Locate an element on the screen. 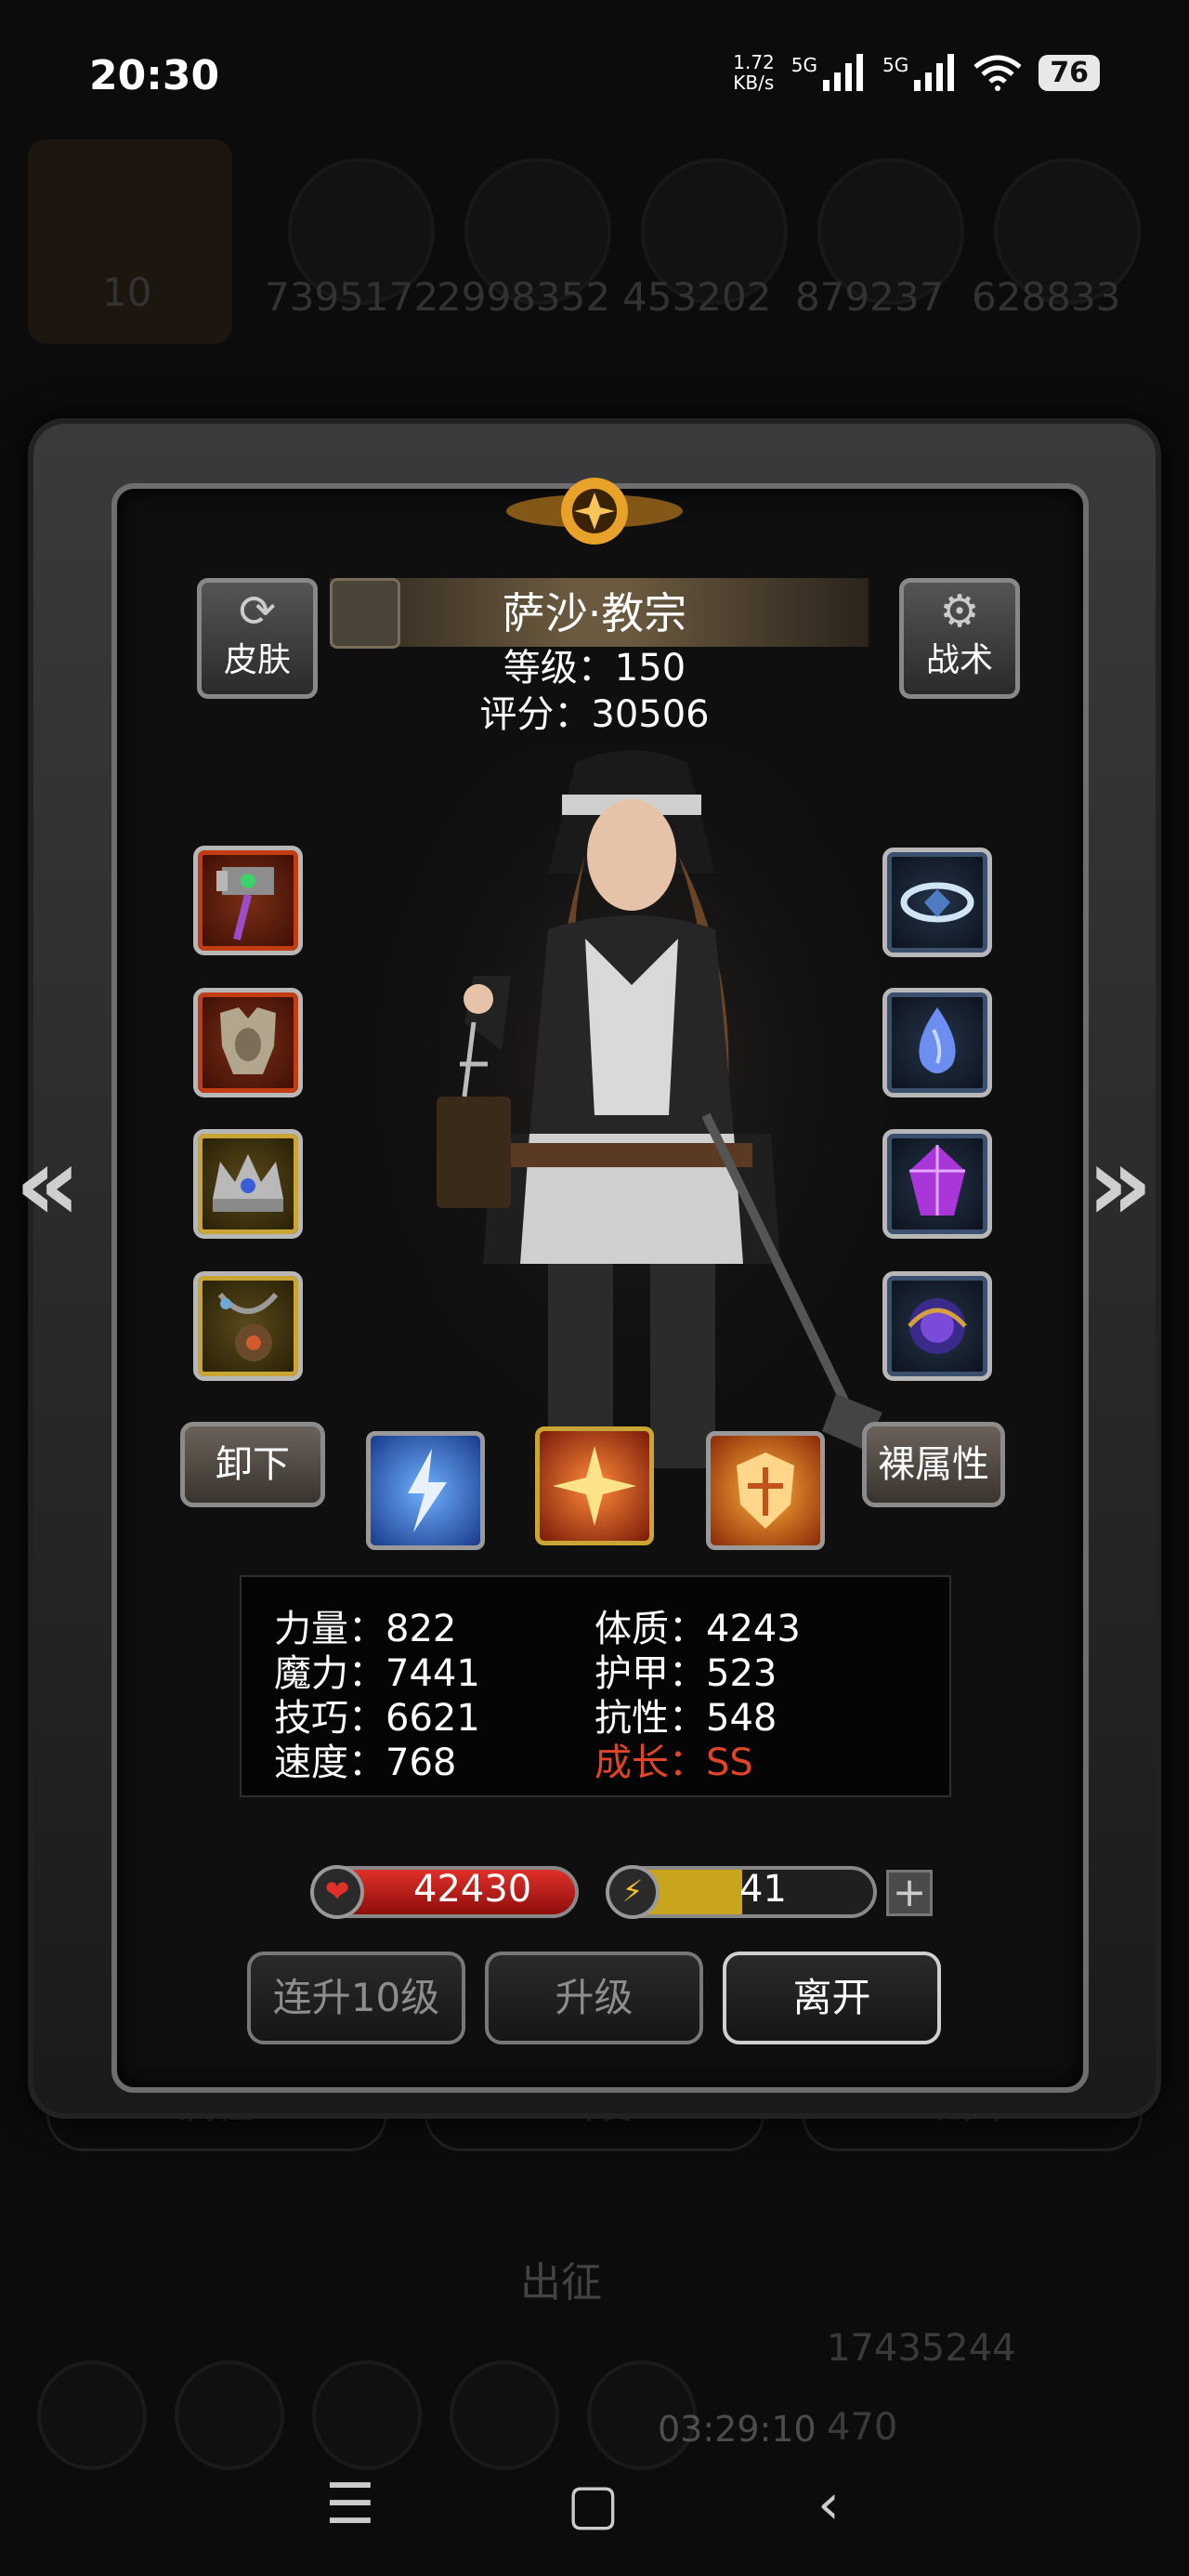 The width and height of the screenshot is (1189, 2576). resource-count: 879237 is located at coordinates (870, 297).